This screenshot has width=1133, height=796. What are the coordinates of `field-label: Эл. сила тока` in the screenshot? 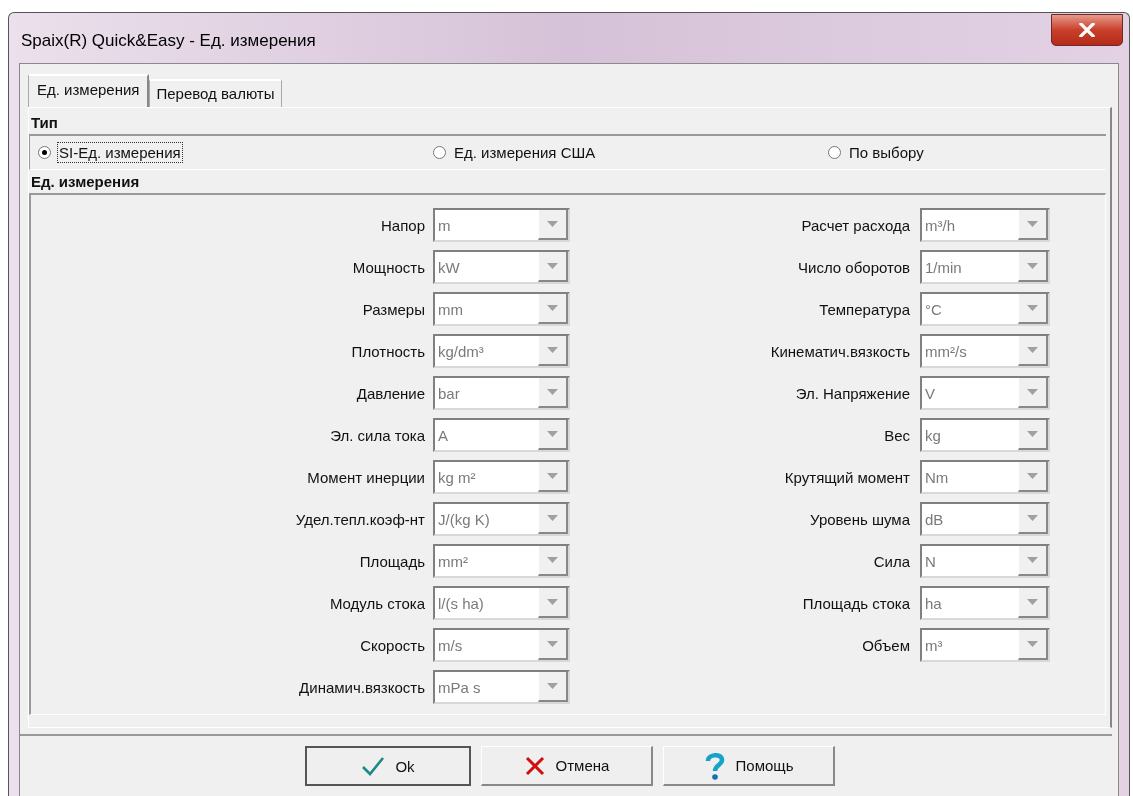 It's located at (377, 435).